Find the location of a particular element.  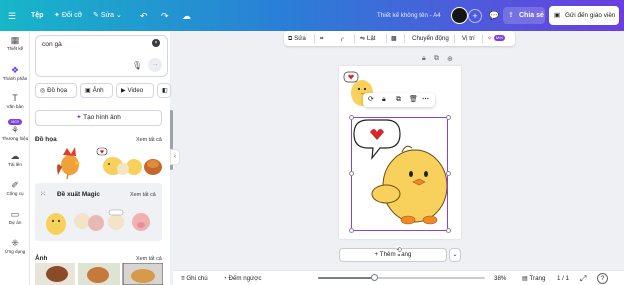

generate-label: Tạo hình ảnh is located at coordinates (102, 117).